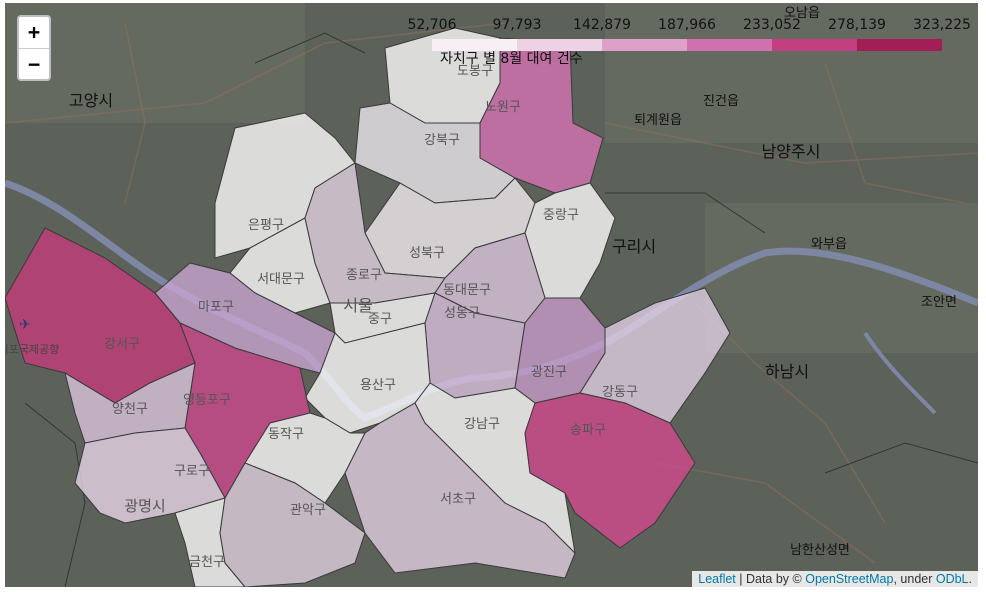 The image size is (986, 592). What do you see at coordinates (634, 246) in the screenshot?
I see `place-guri: 구리시` at bounding box center [634, 246].